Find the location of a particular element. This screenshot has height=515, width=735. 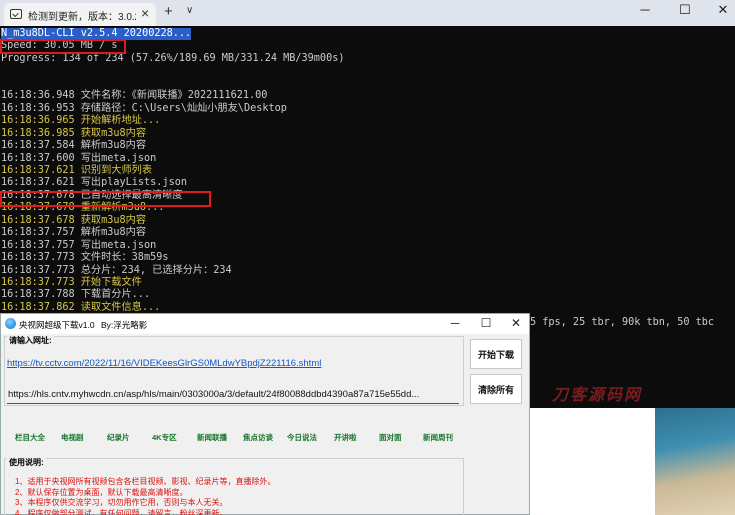

terminal-line: 16:18:37.773 文件时长：38m59s is located at coordinates (85, 258).